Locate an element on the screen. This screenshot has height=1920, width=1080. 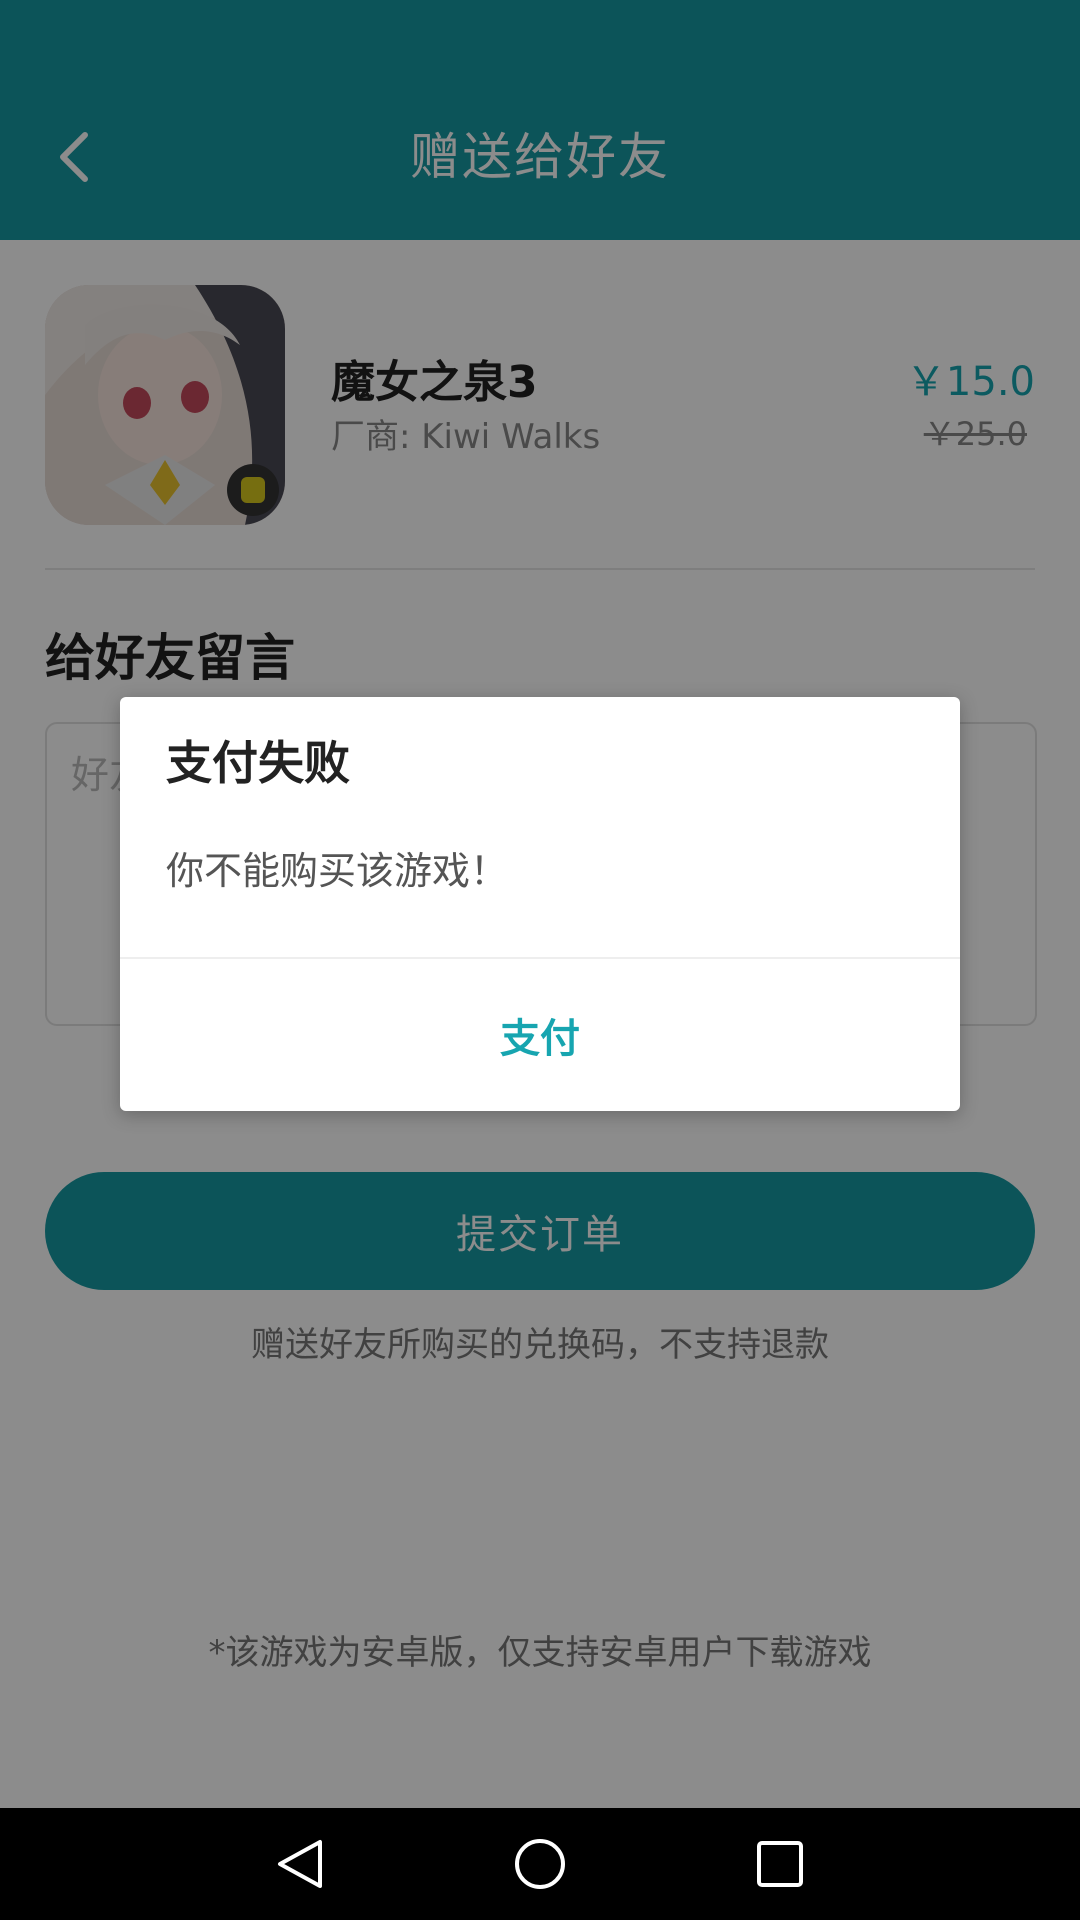
nav-recent-icon is located at coordinates (780, 1864).